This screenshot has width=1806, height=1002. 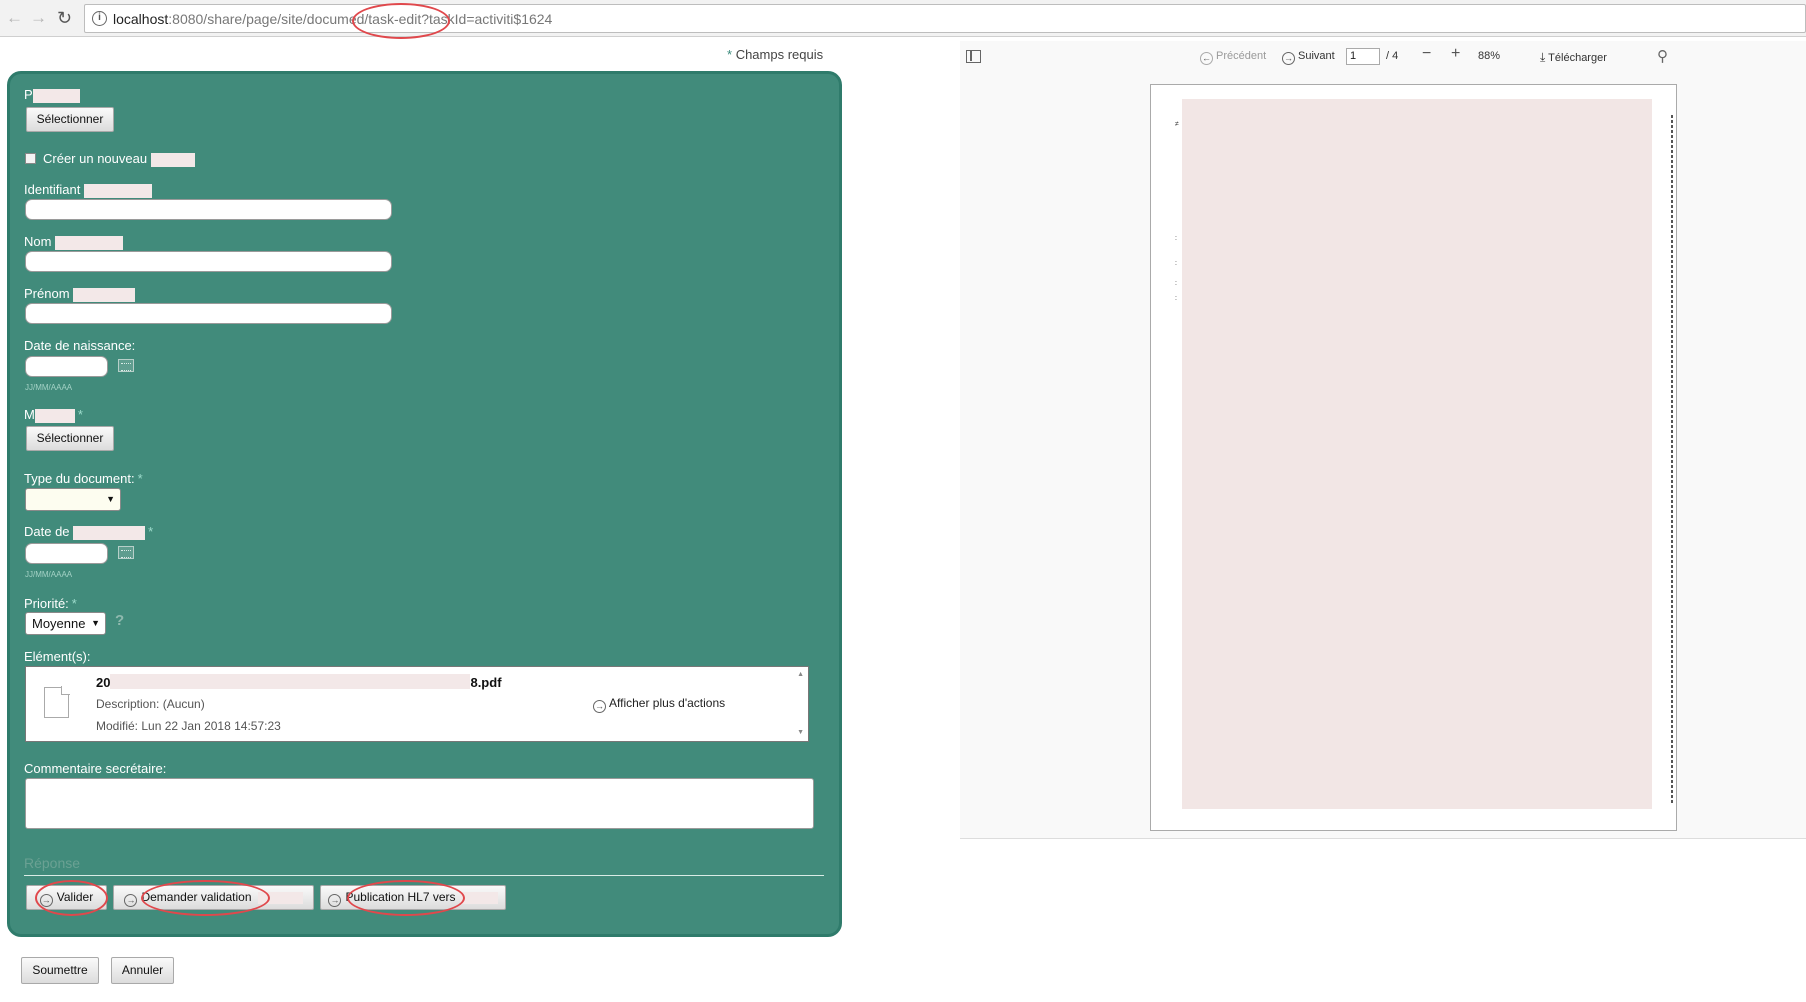 I want to click on submit-button: Soumettre, so click(x=60, y=970).